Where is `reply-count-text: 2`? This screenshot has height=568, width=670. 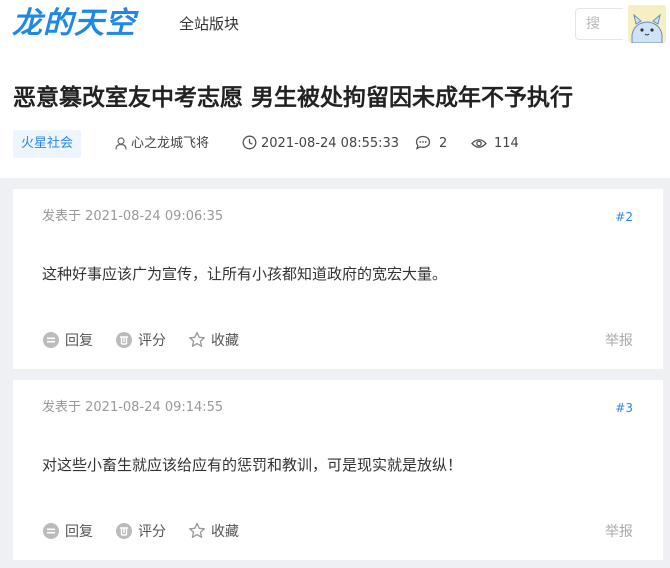 reply-count-text: 2 is located at coordinates (443, 143).